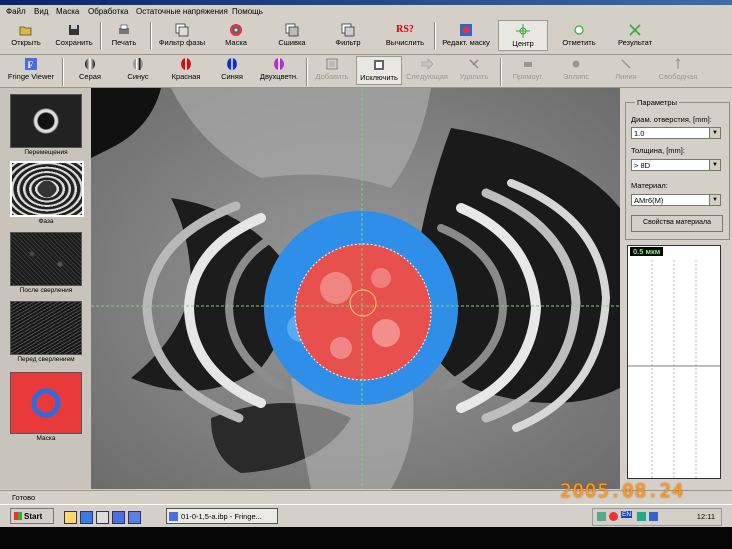 The width and height of the screenshot is (732, 549). I want to click on filter-button: Фильтр, so click(348, 35).